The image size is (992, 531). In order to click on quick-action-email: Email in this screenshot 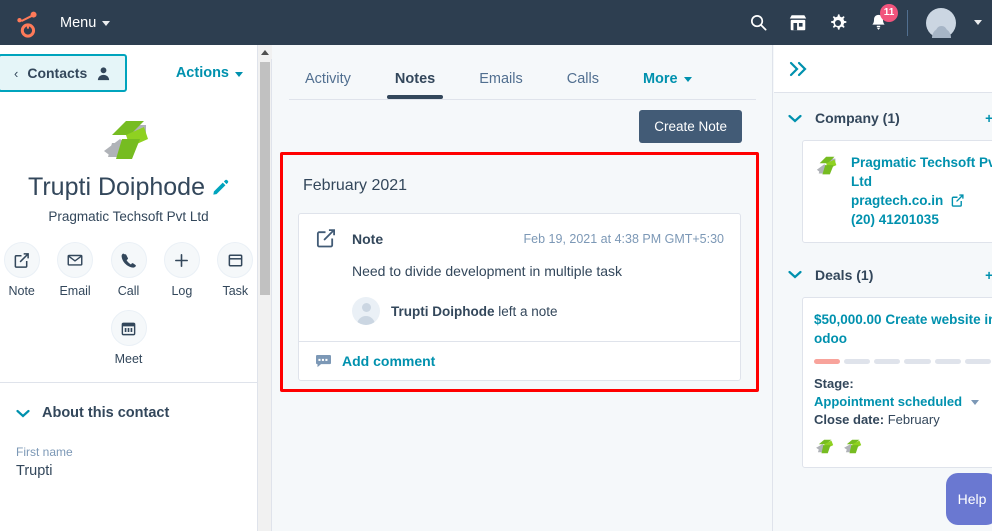, I will do `click(74, 270)`.